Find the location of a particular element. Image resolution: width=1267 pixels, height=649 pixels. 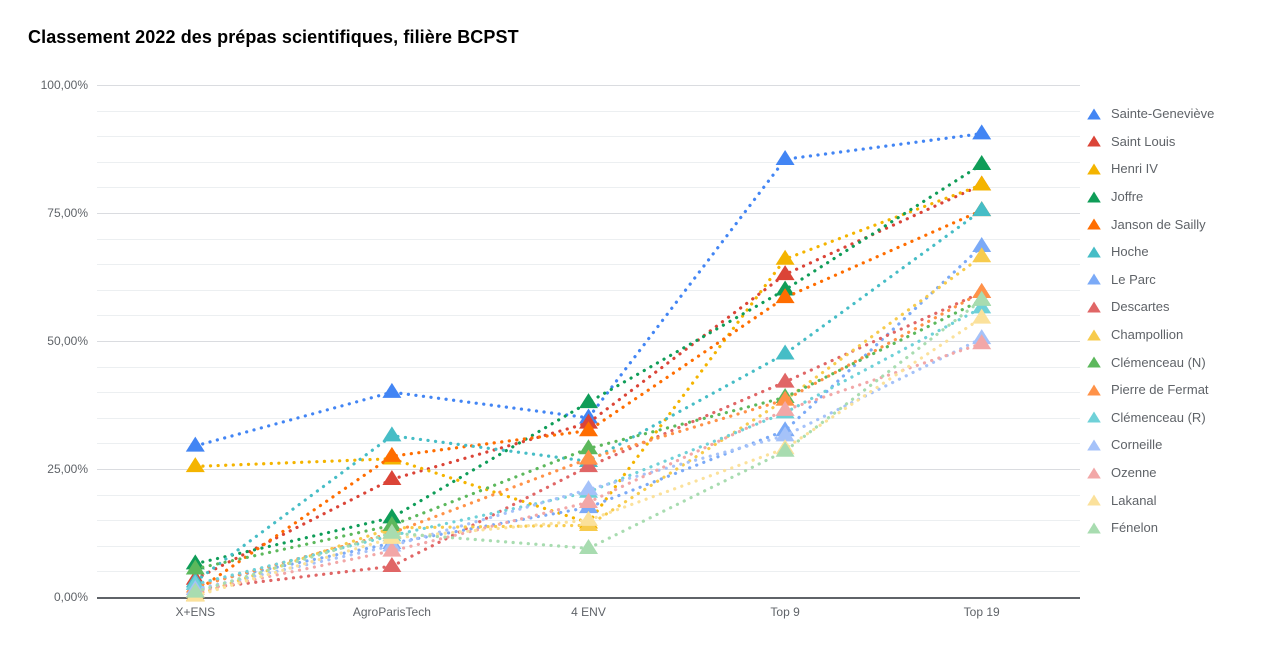

legend-item: Pierre de Fermat is located at coordinates (1173, 390).